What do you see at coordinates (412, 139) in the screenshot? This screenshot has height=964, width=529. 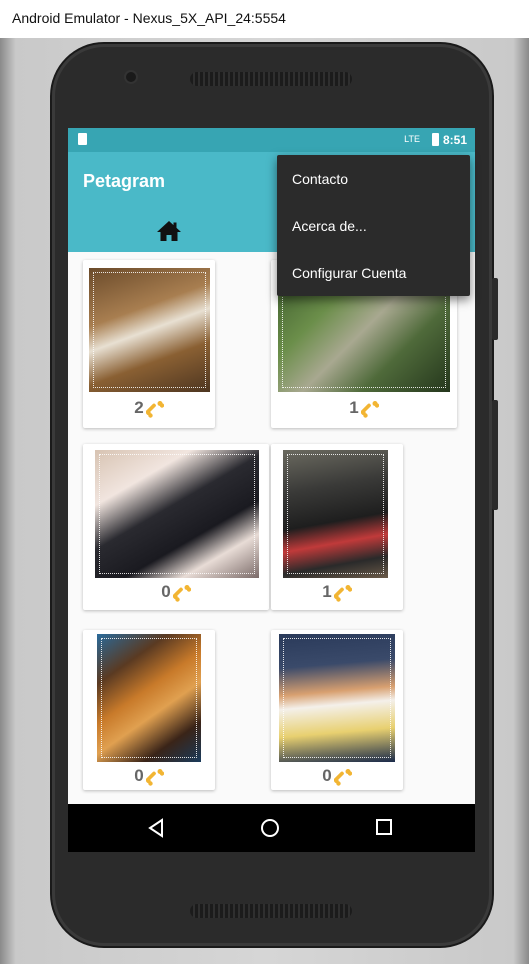 I see `signal-lte-label: LTE` at bounding box center [412, 139].